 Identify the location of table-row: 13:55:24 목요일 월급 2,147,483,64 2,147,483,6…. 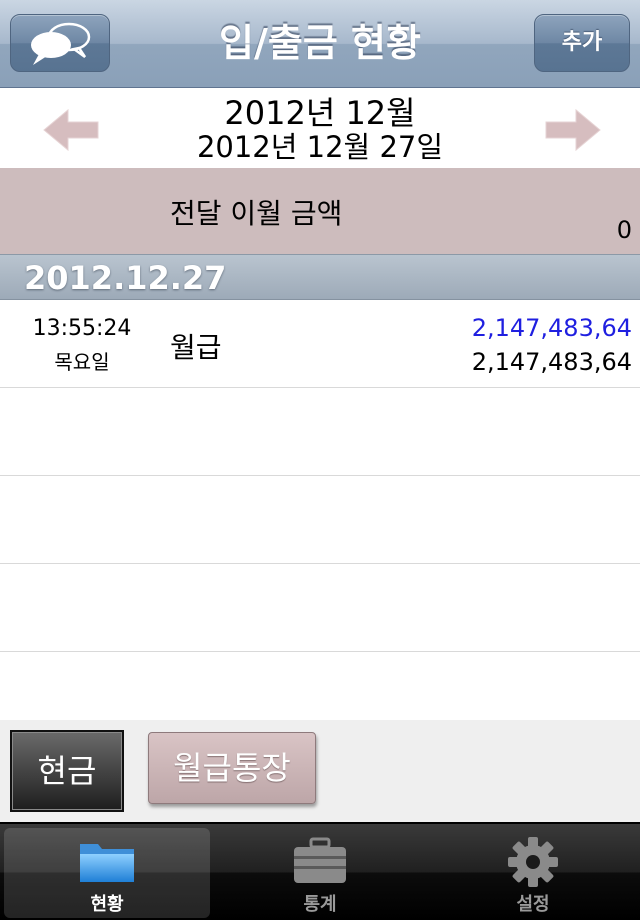
(320, 344).